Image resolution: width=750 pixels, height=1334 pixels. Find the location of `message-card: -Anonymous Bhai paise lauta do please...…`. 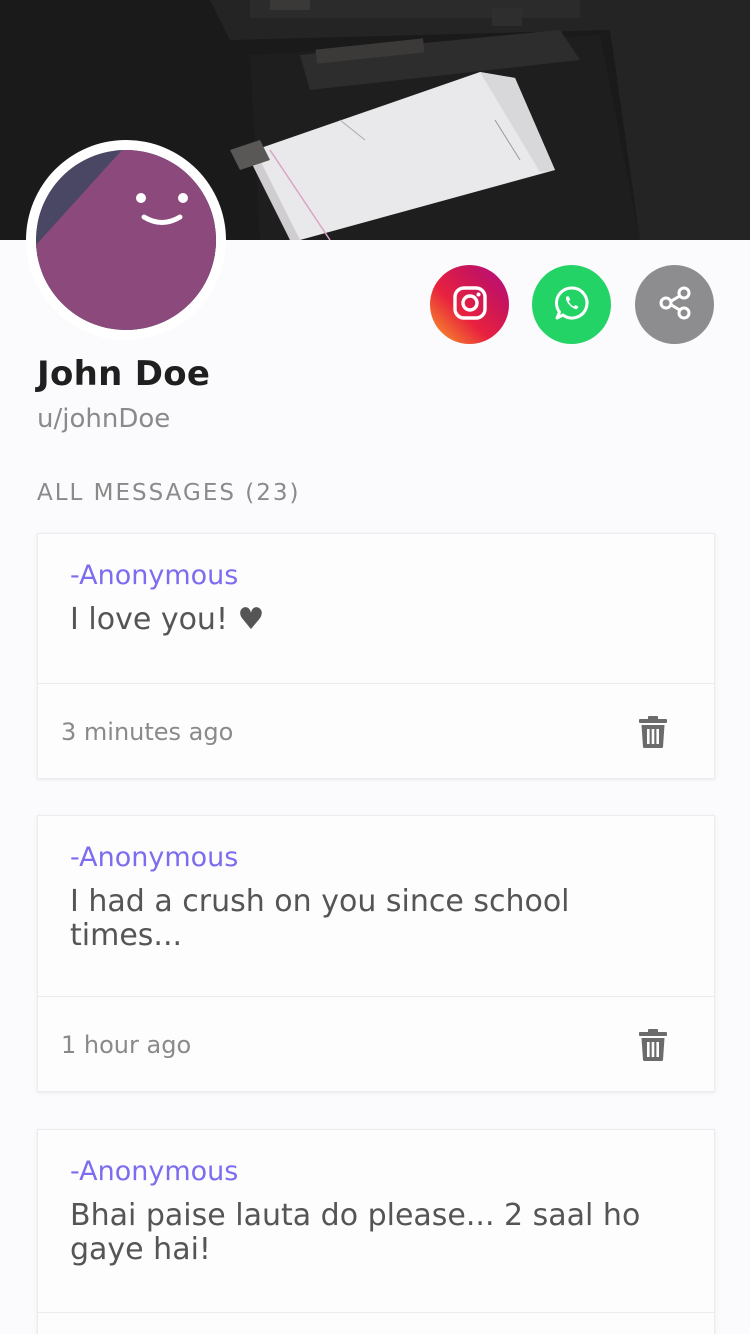

message-card: -Anonymous Bhai paise lauta do please...… is located at coordinates (376, 1231).